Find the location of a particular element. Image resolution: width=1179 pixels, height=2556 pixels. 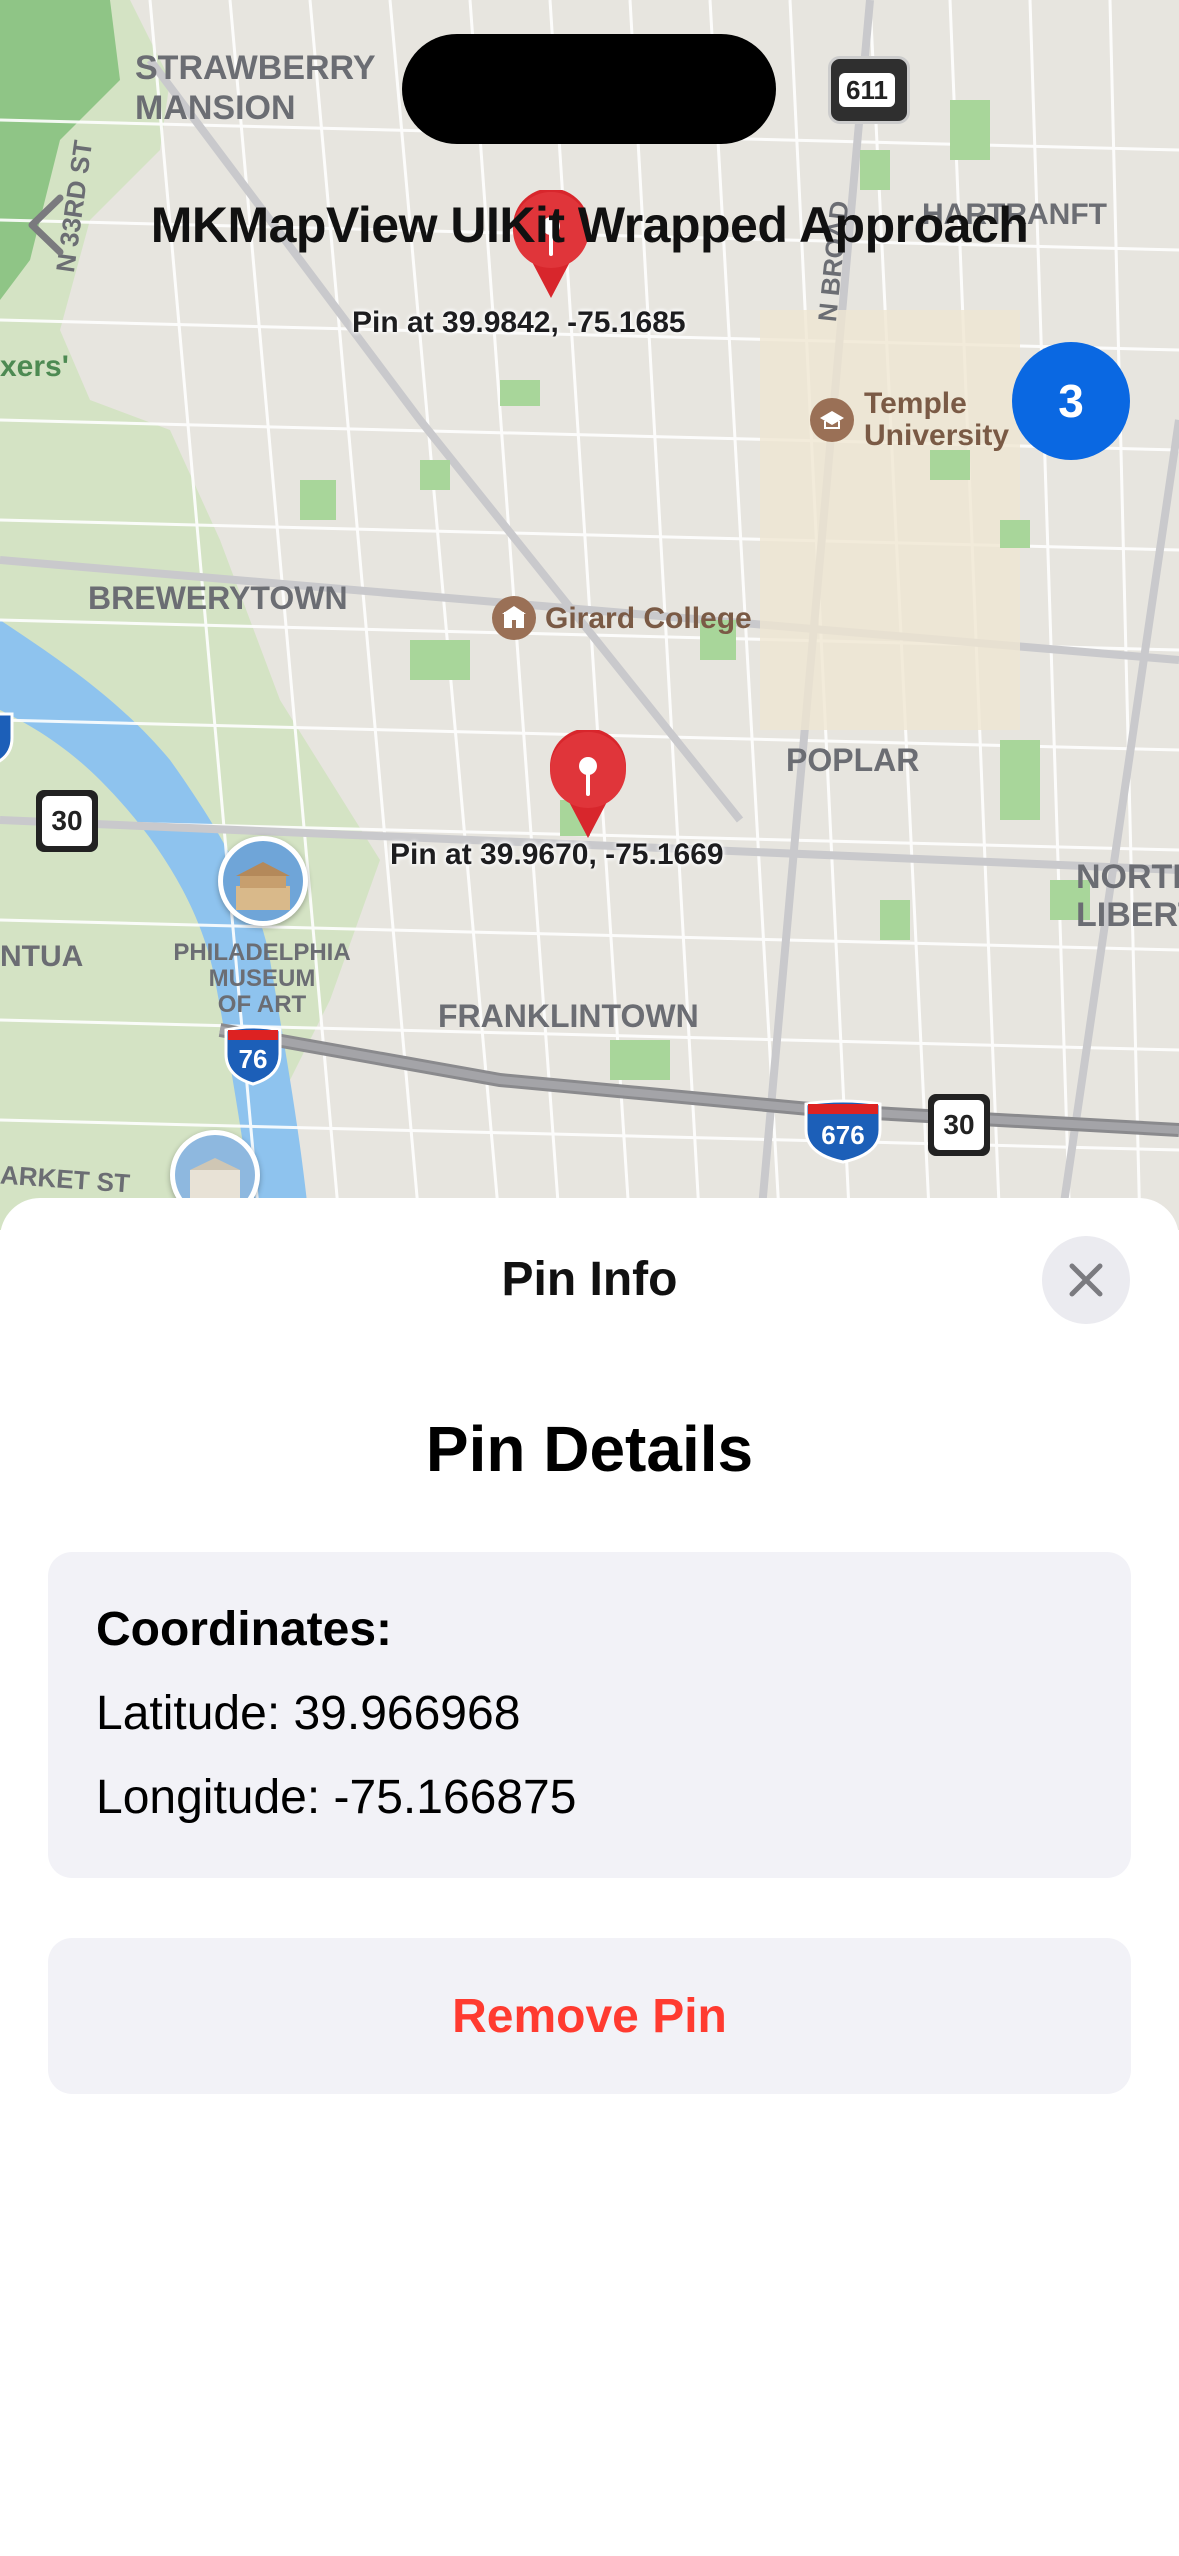

interstate-shield-icon: 76 is located at coordinates (253, 1055).